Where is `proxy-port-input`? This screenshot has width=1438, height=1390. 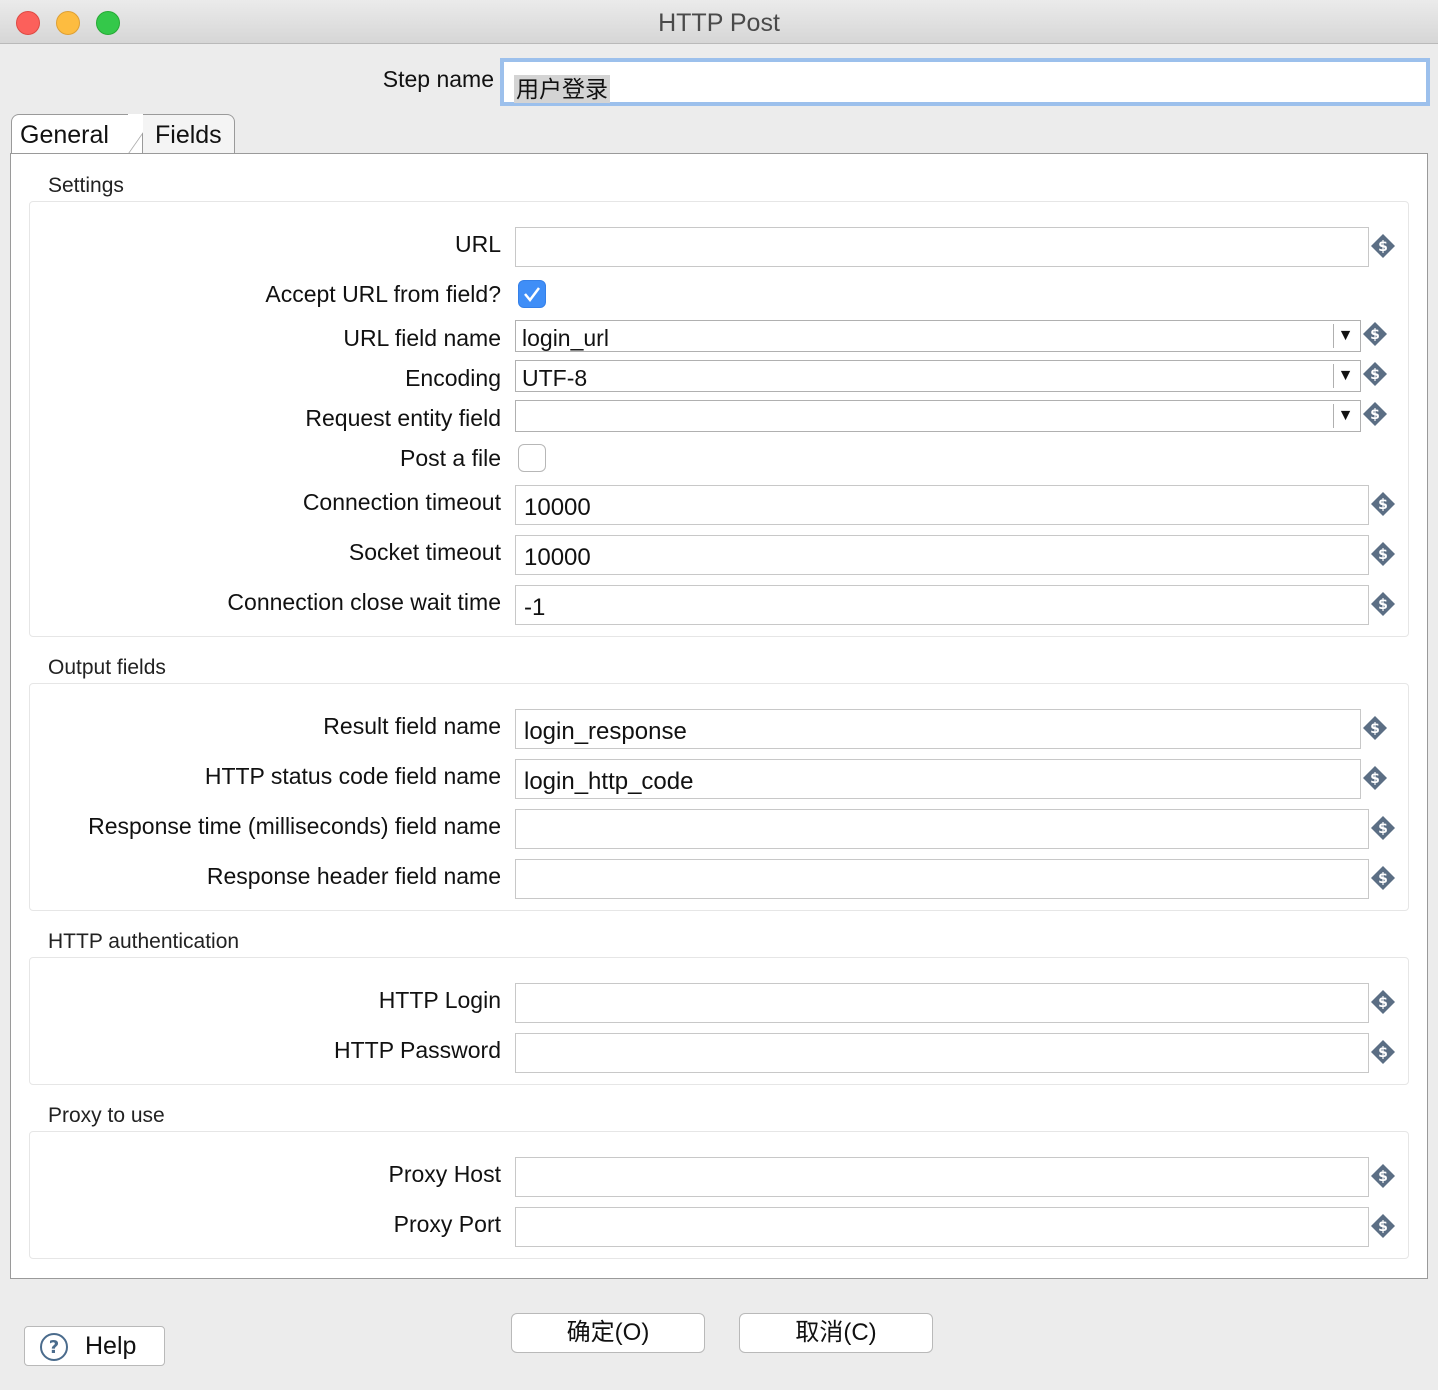 proxy-port-input is located at coordinates (942, 1227).